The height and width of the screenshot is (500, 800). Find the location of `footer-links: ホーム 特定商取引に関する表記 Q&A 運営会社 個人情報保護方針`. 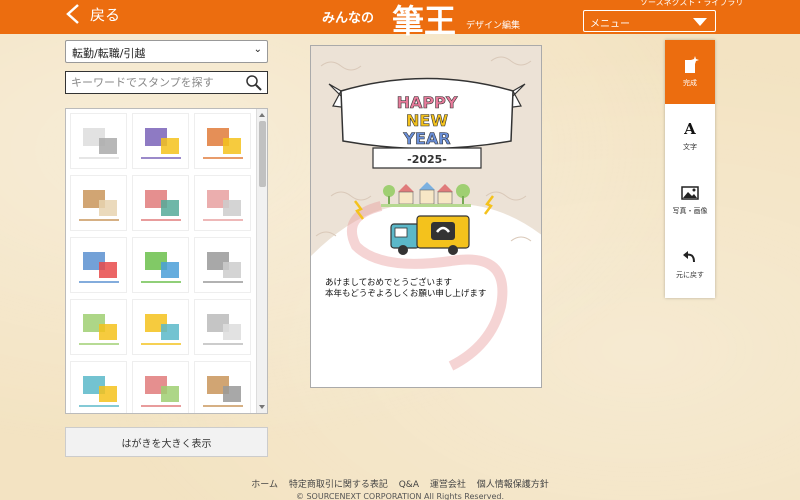

footer-links: ホーム 特定商取引に関する表記 Q&A 運営会社 個人情報保護方針 is located at coordinates (400, 483).